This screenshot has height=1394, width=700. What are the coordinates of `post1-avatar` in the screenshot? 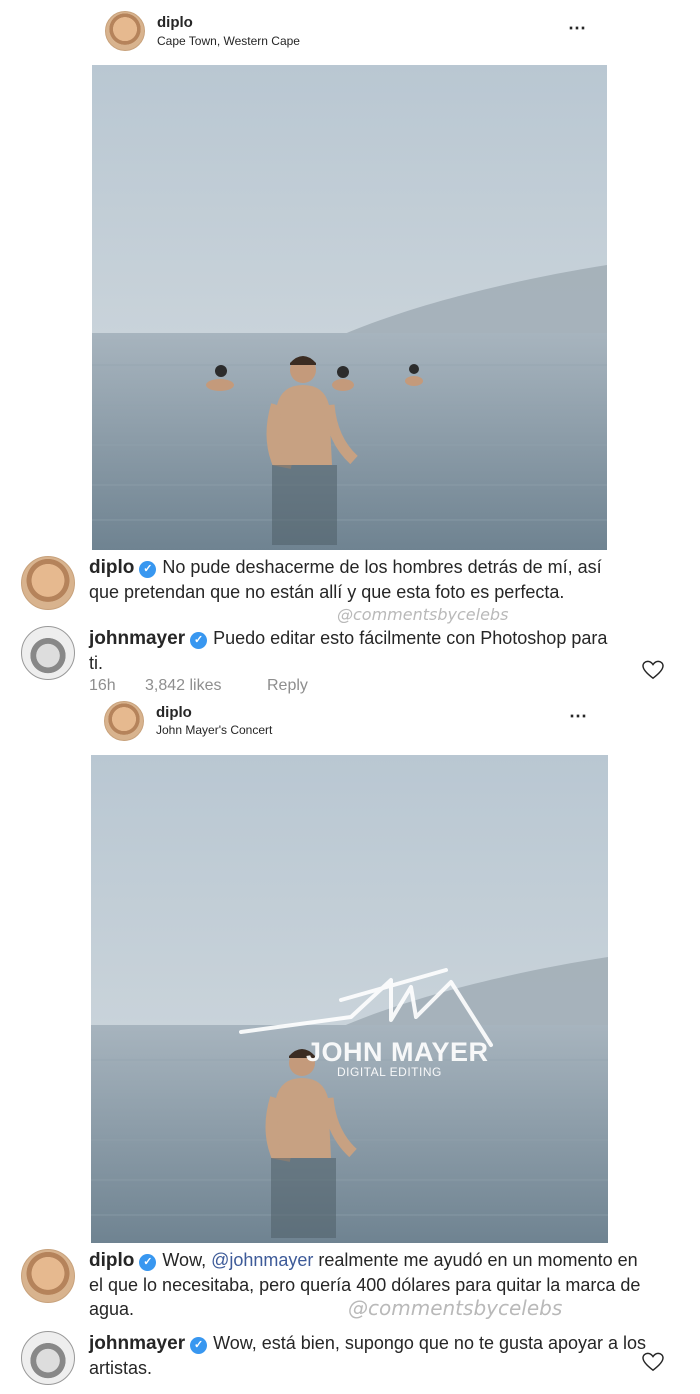 It's located at (125, 31).